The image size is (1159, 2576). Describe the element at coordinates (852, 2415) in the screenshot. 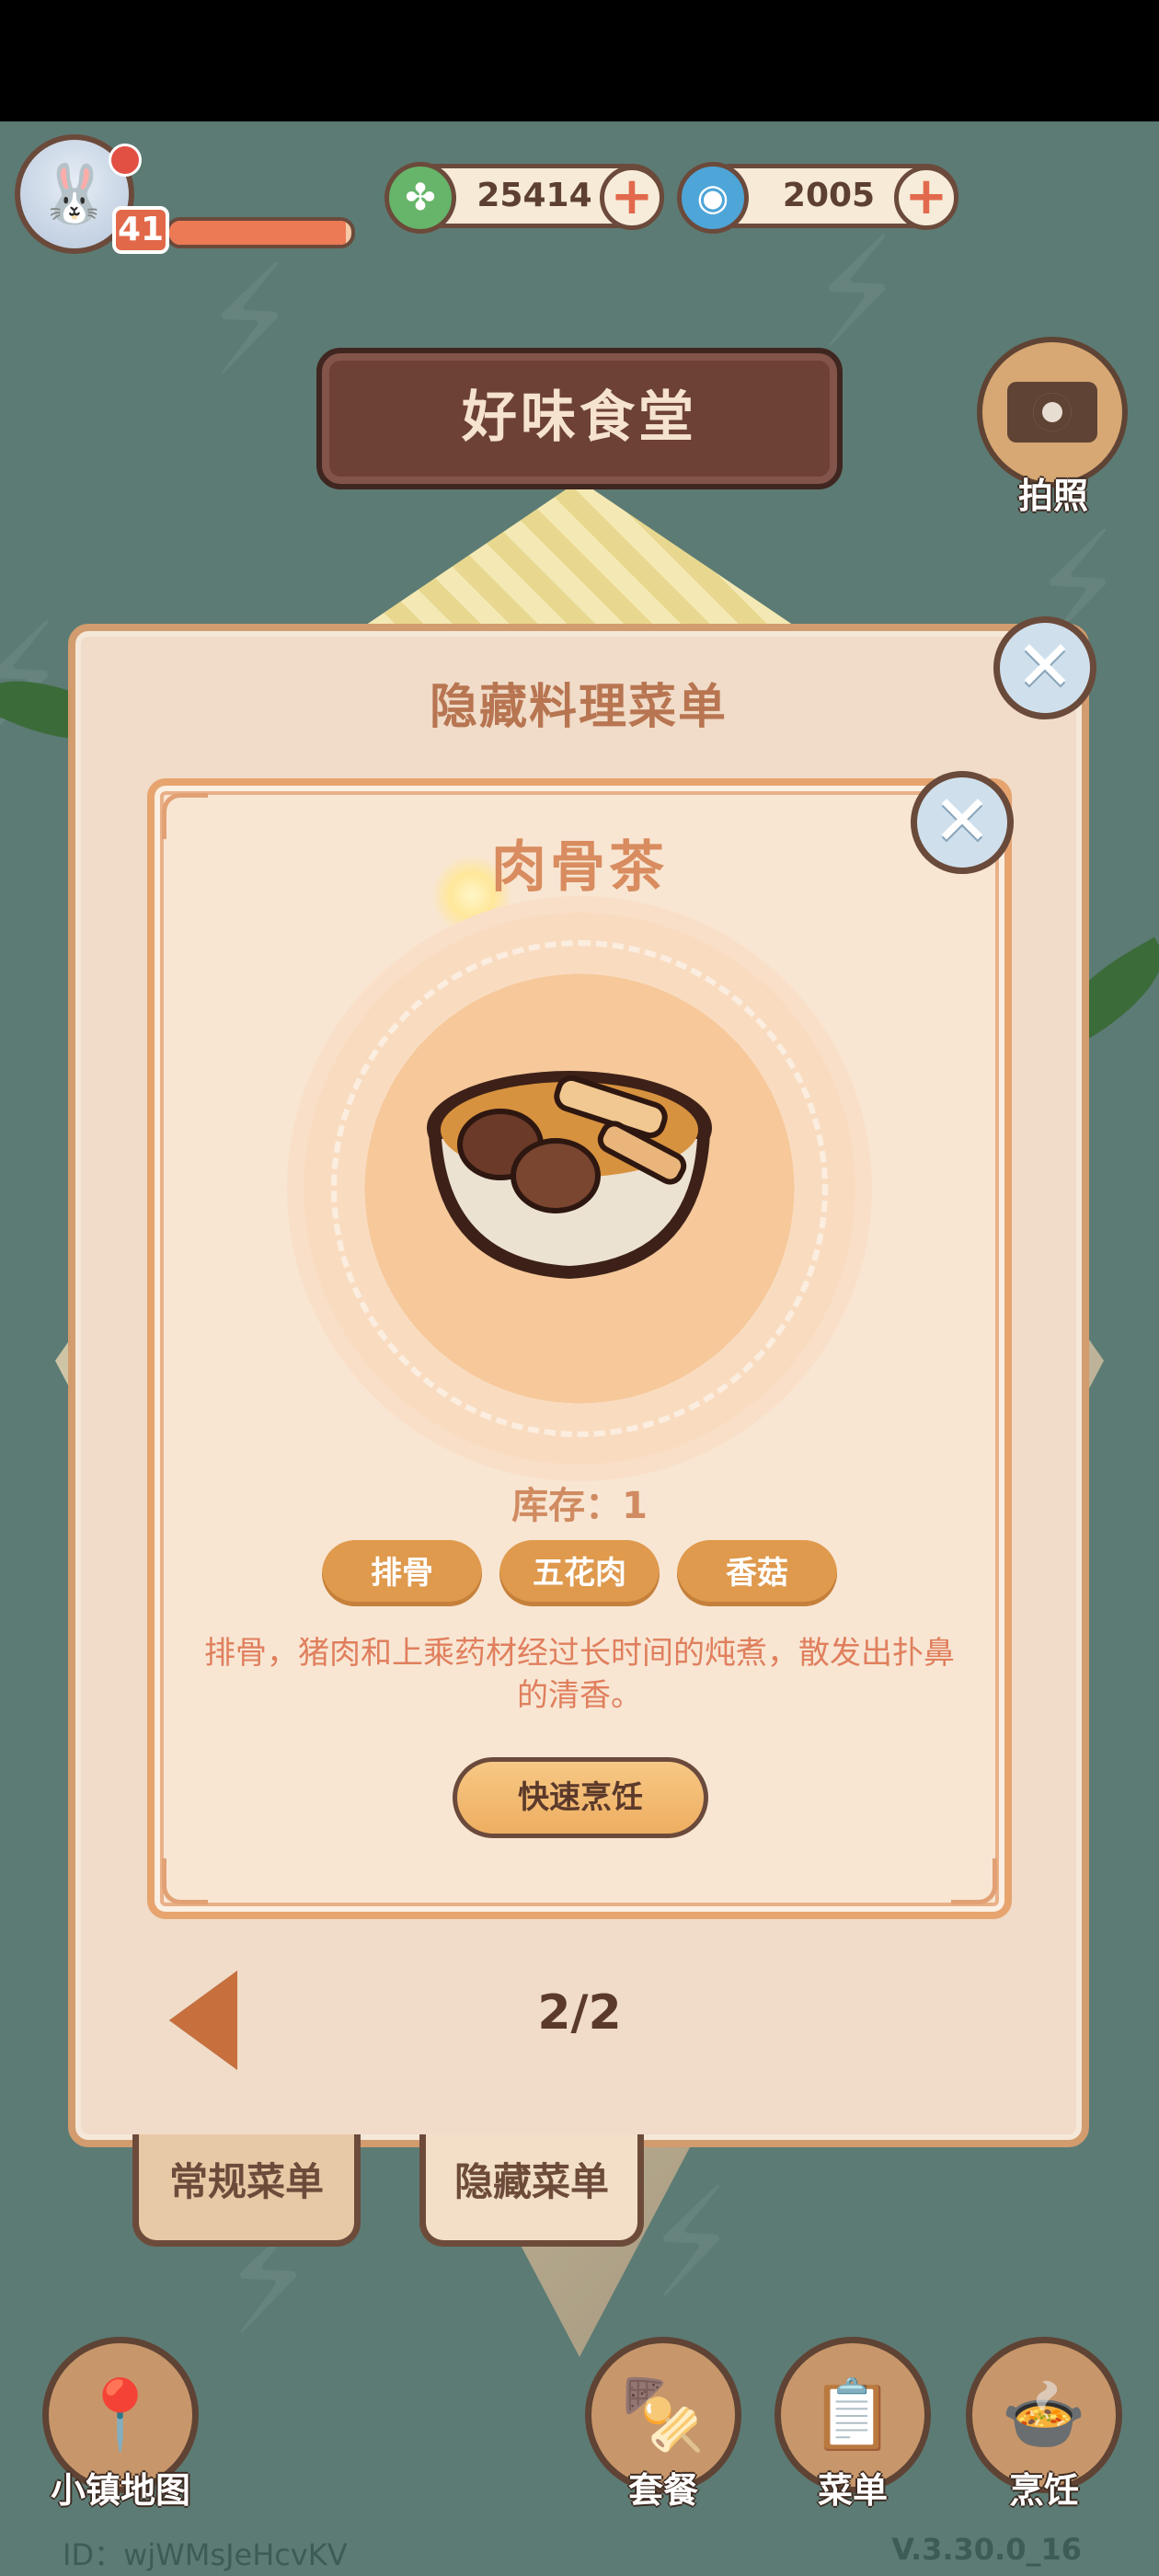

I see `clipboard-icon: 📋` at that location.